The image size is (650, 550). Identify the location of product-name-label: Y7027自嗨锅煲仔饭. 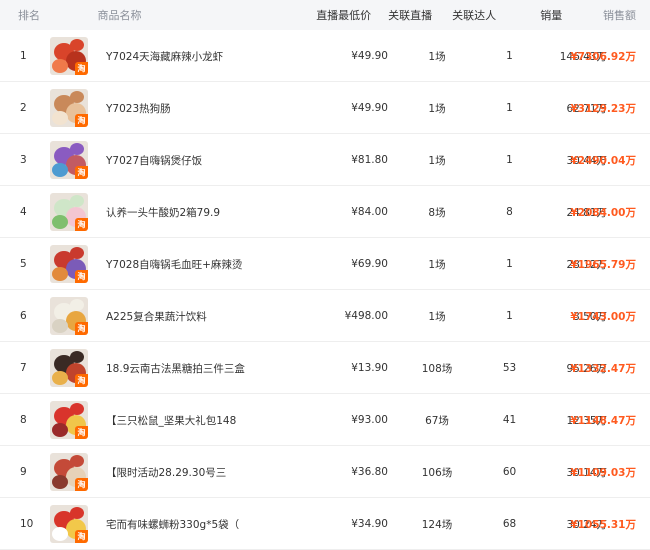
(152, 161).